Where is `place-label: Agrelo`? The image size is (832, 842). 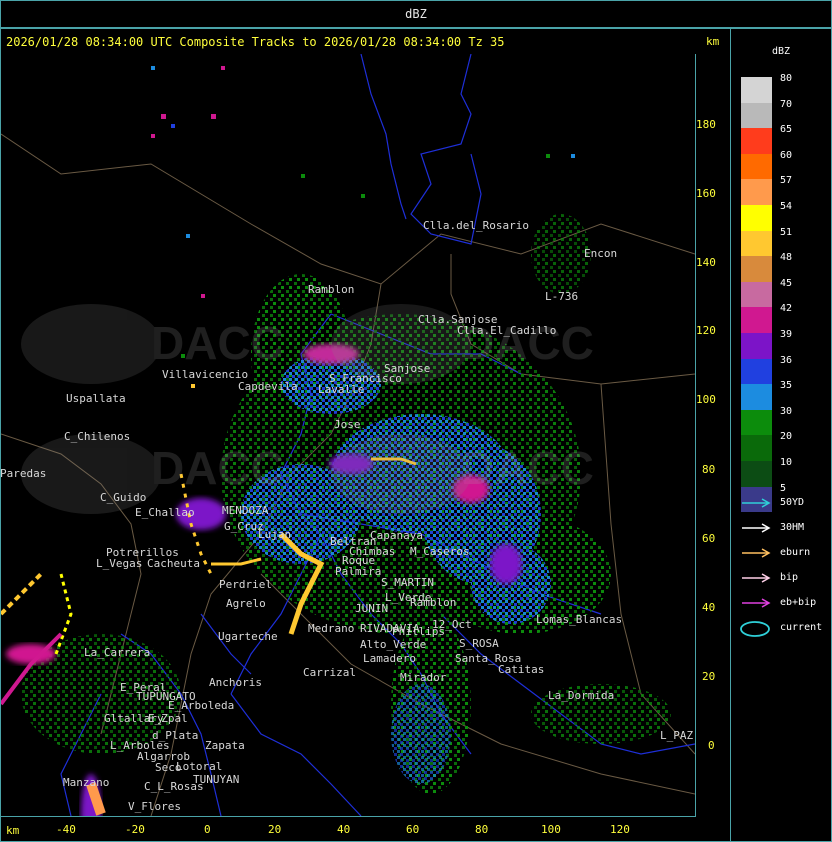
place-label: Agrelo is located at coordinates (246, 603).